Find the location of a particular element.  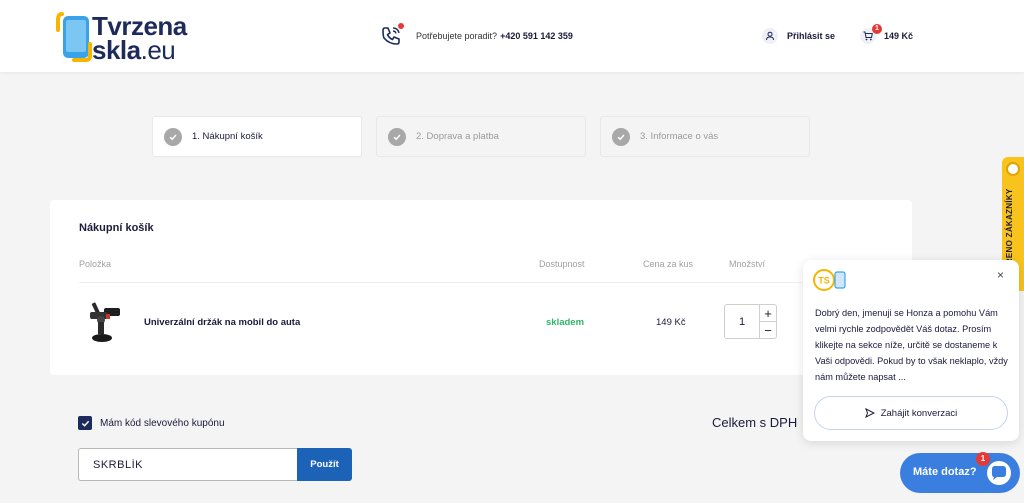

verified-seal-icon is located at coordinates (1013, 169).